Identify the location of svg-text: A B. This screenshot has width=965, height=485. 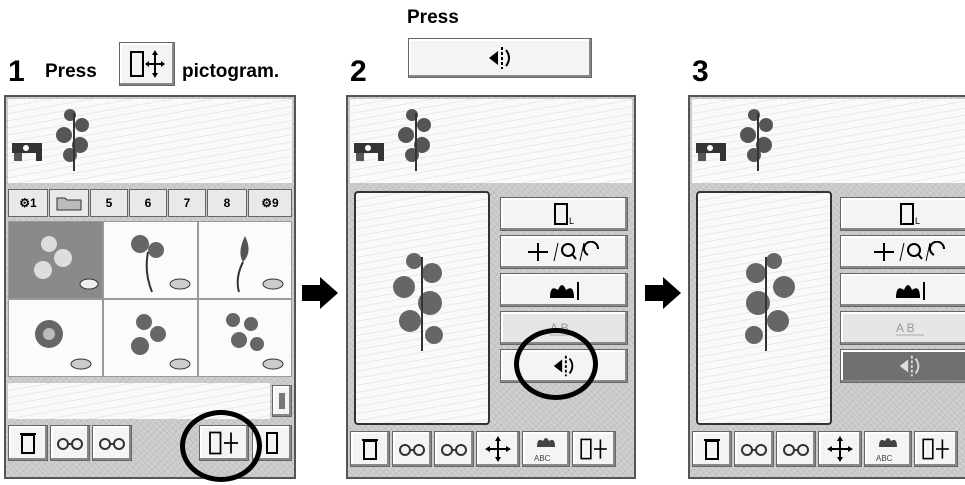
(905, 328).